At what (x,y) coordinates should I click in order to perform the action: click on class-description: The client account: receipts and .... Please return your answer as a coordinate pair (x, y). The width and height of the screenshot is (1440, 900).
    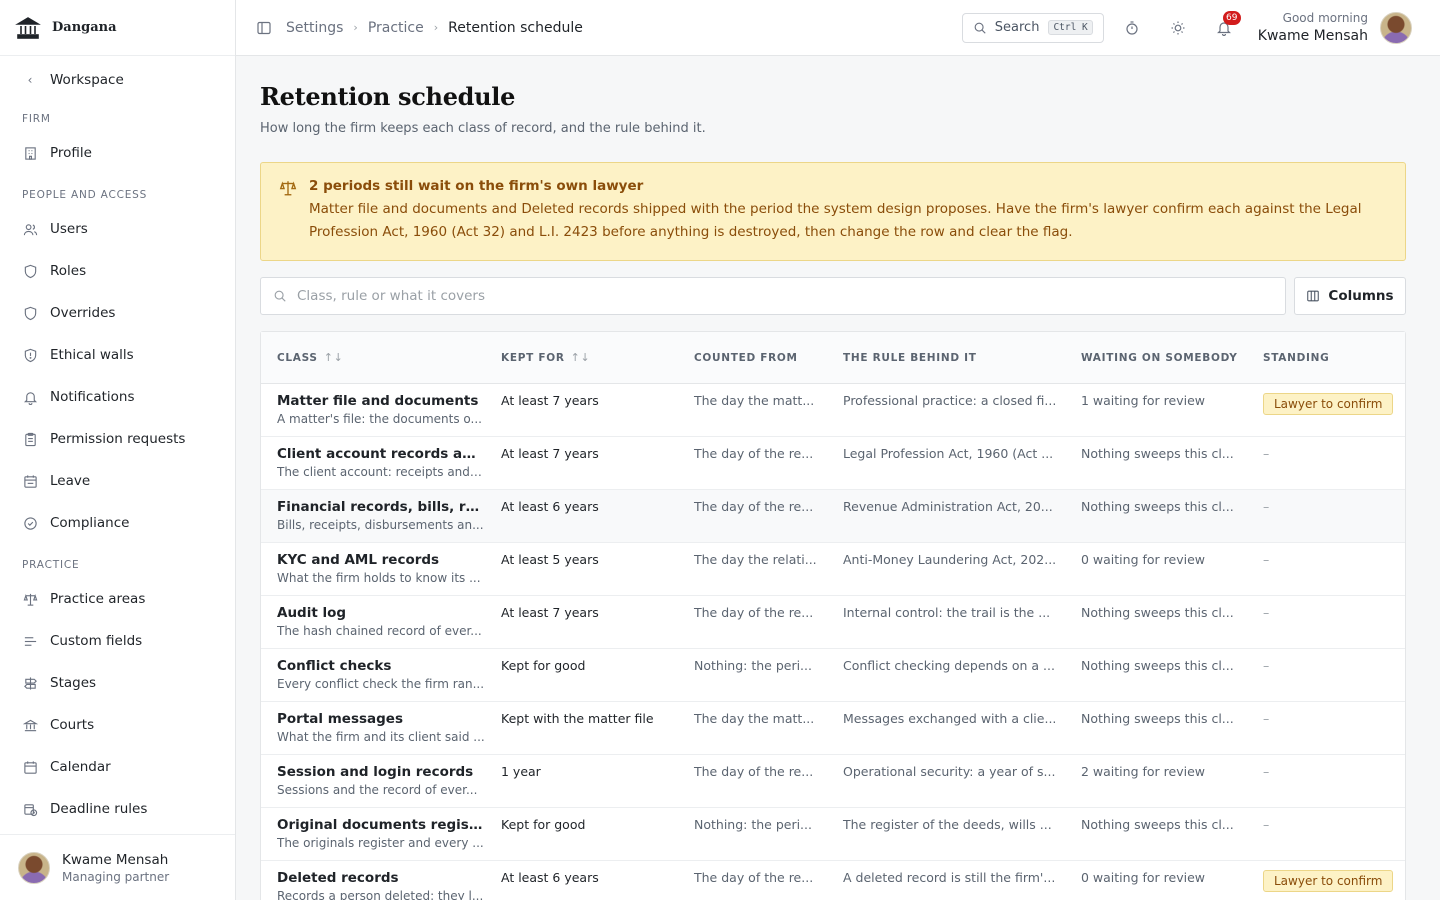
    Looking at the image, I should click on (381, 472).